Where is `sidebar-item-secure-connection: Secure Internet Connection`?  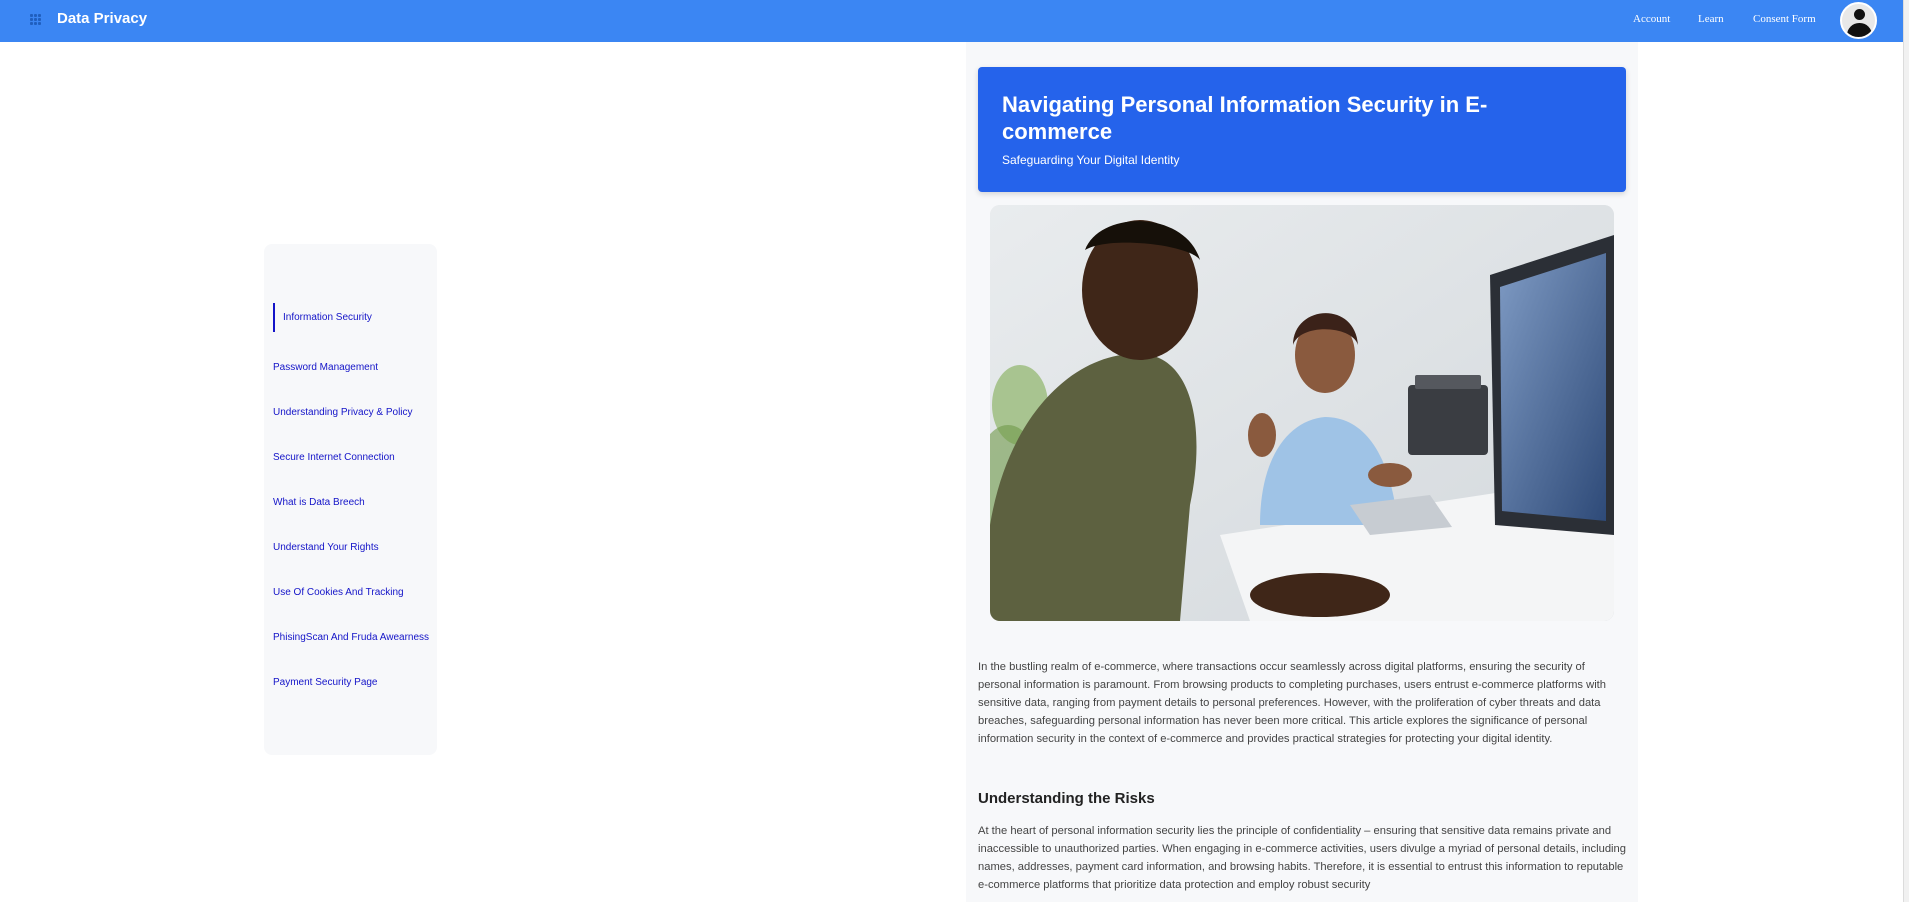 sidebar-item-secure-connection: Secure Internet Connection is located at coordinates (334, 457).